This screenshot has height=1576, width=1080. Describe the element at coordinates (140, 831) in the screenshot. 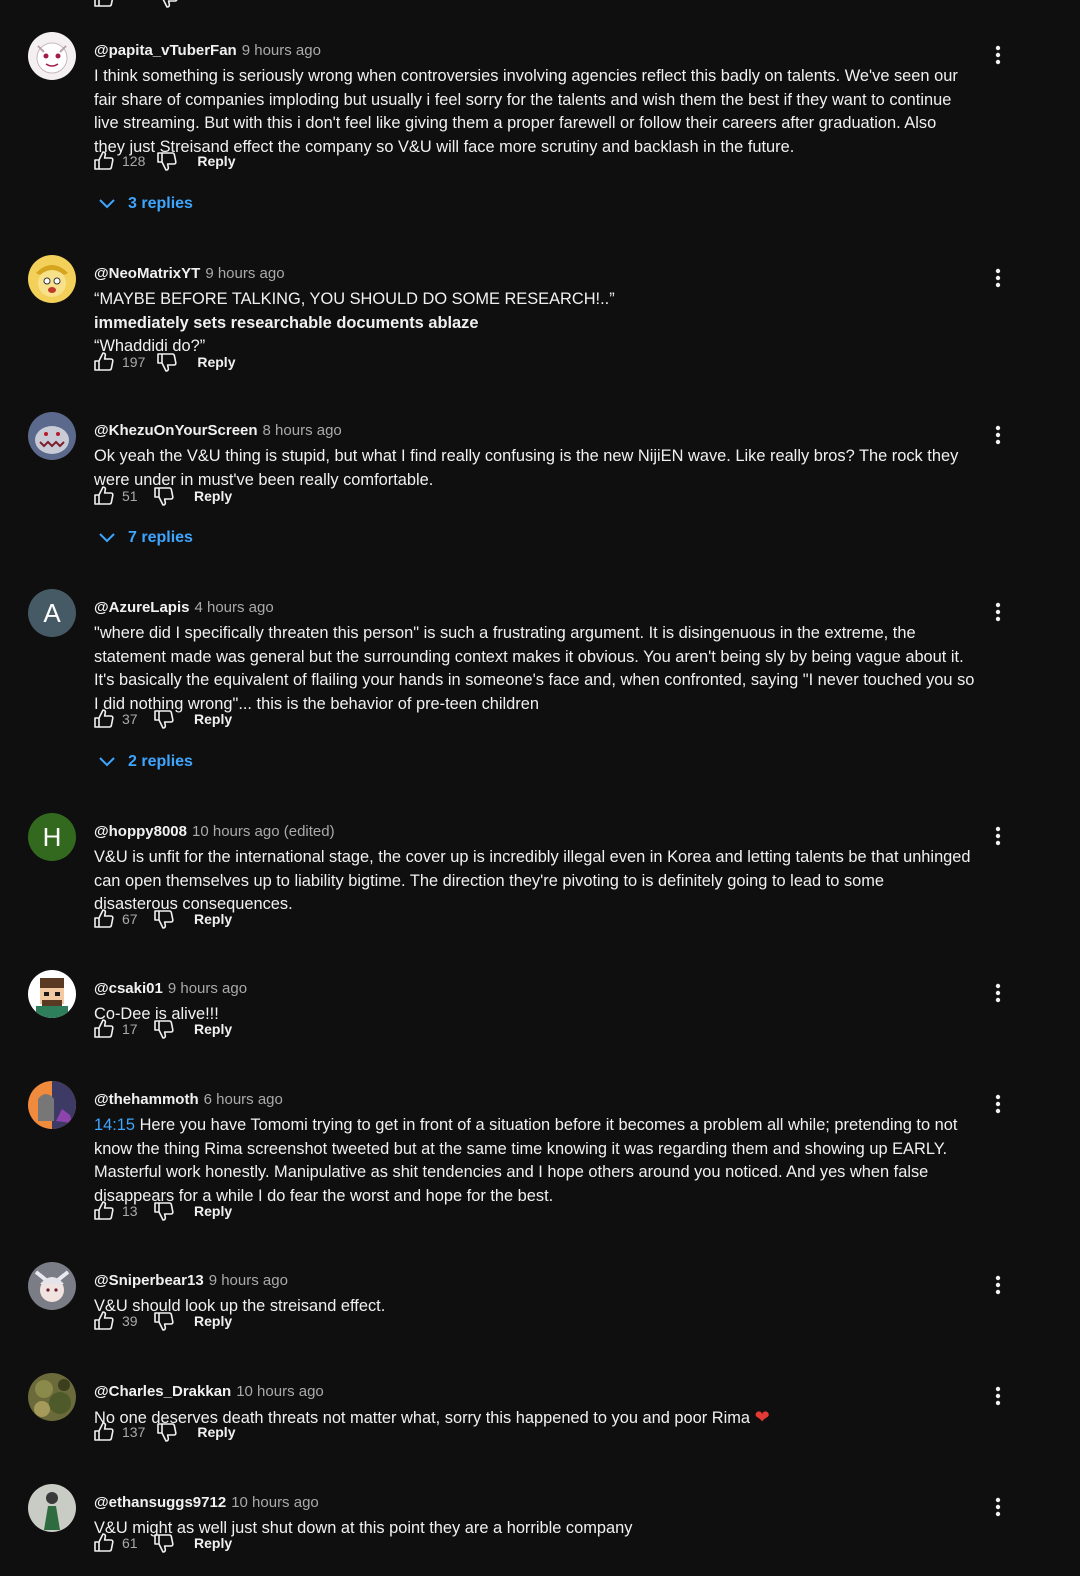

I see `author-name: @hoppy8008` at that location.